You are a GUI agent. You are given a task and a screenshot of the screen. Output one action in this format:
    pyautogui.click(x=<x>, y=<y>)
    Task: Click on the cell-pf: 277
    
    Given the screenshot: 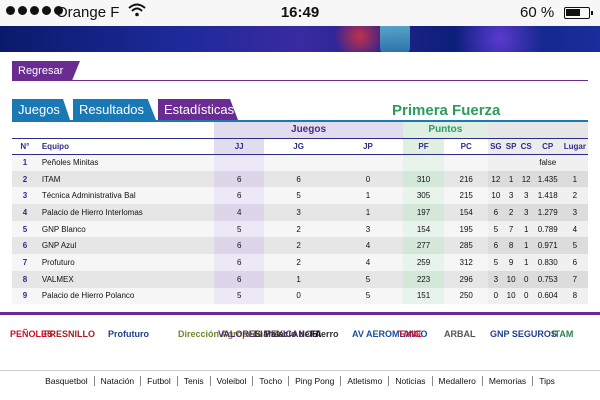 What is the action you would take?
    pyautogui.click(x=423, y=246)
    